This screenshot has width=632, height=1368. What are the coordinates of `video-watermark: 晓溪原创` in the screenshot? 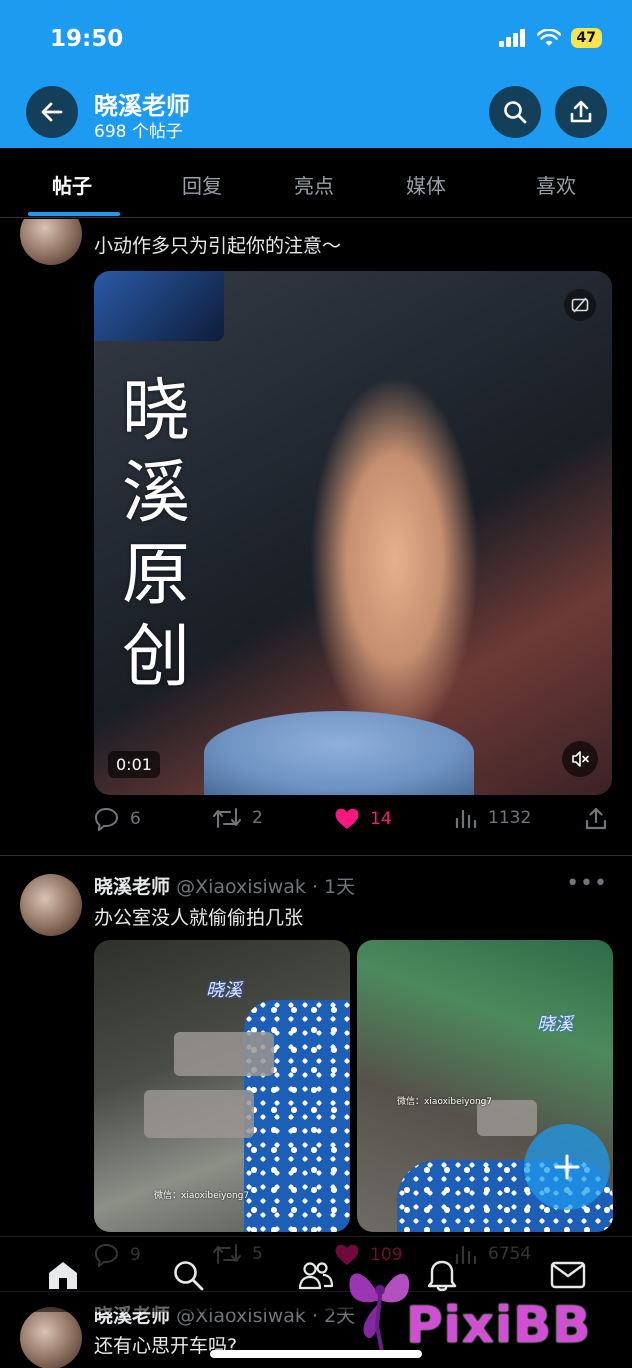 It's located at (156, 534).